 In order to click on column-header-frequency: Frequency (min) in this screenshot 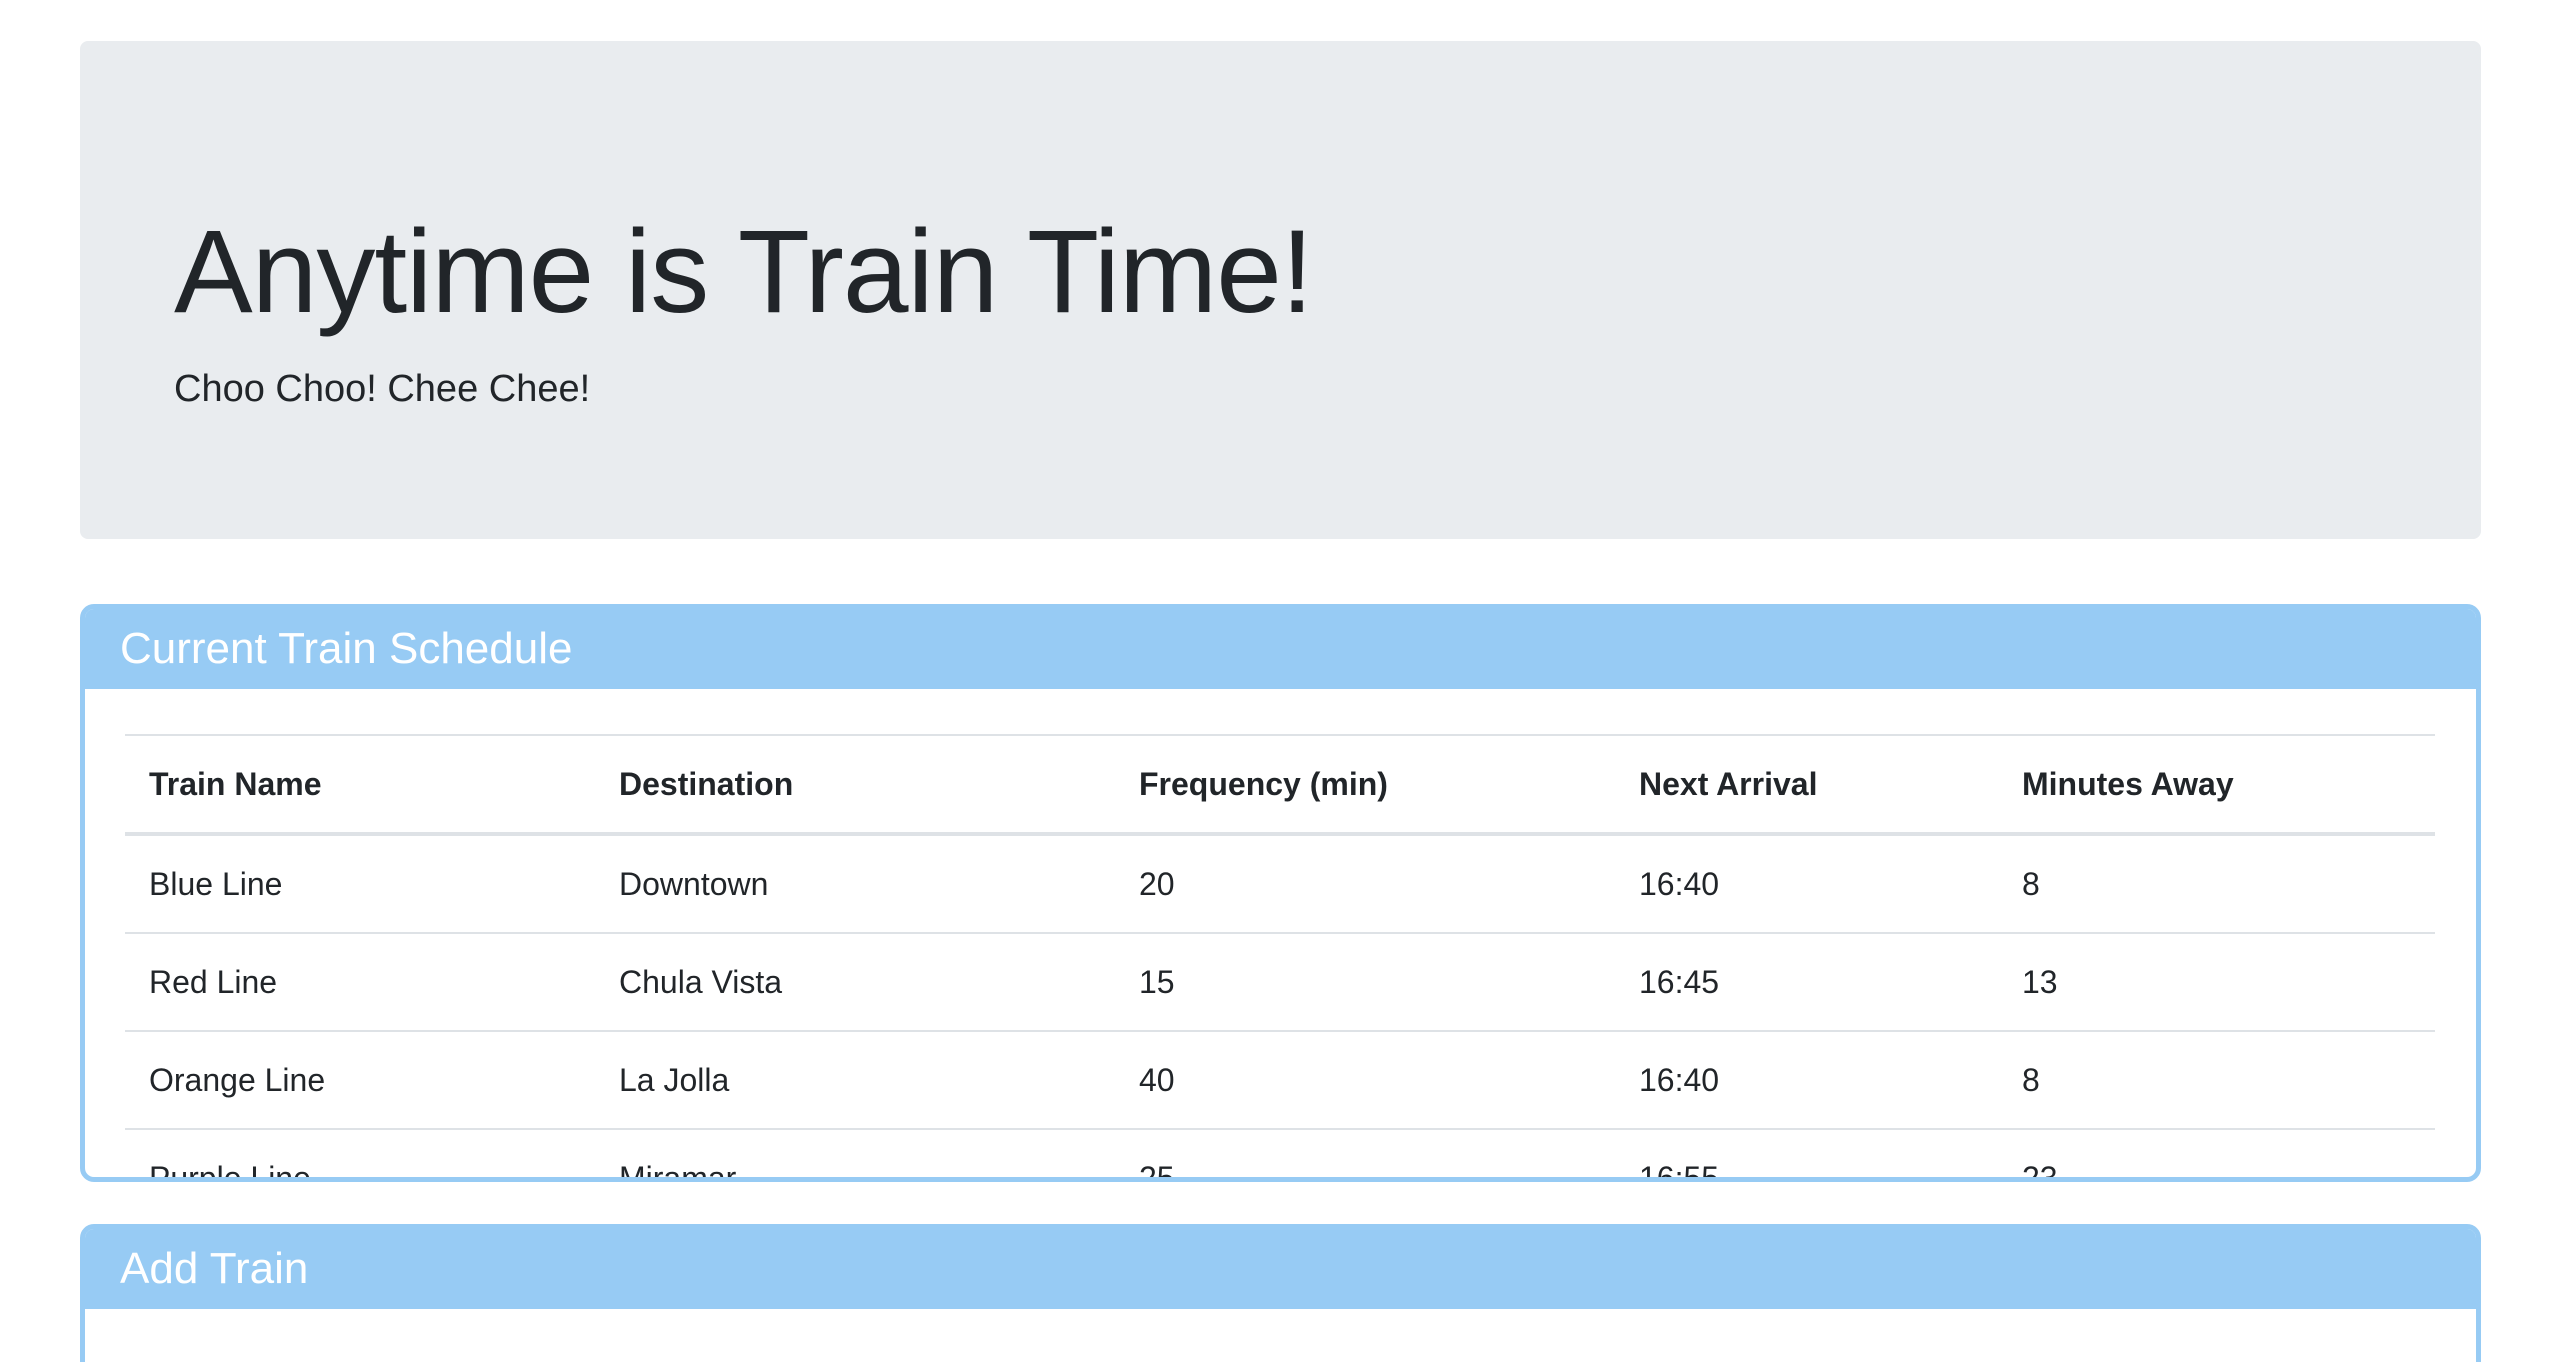, I will do `click(1365, 785)`.